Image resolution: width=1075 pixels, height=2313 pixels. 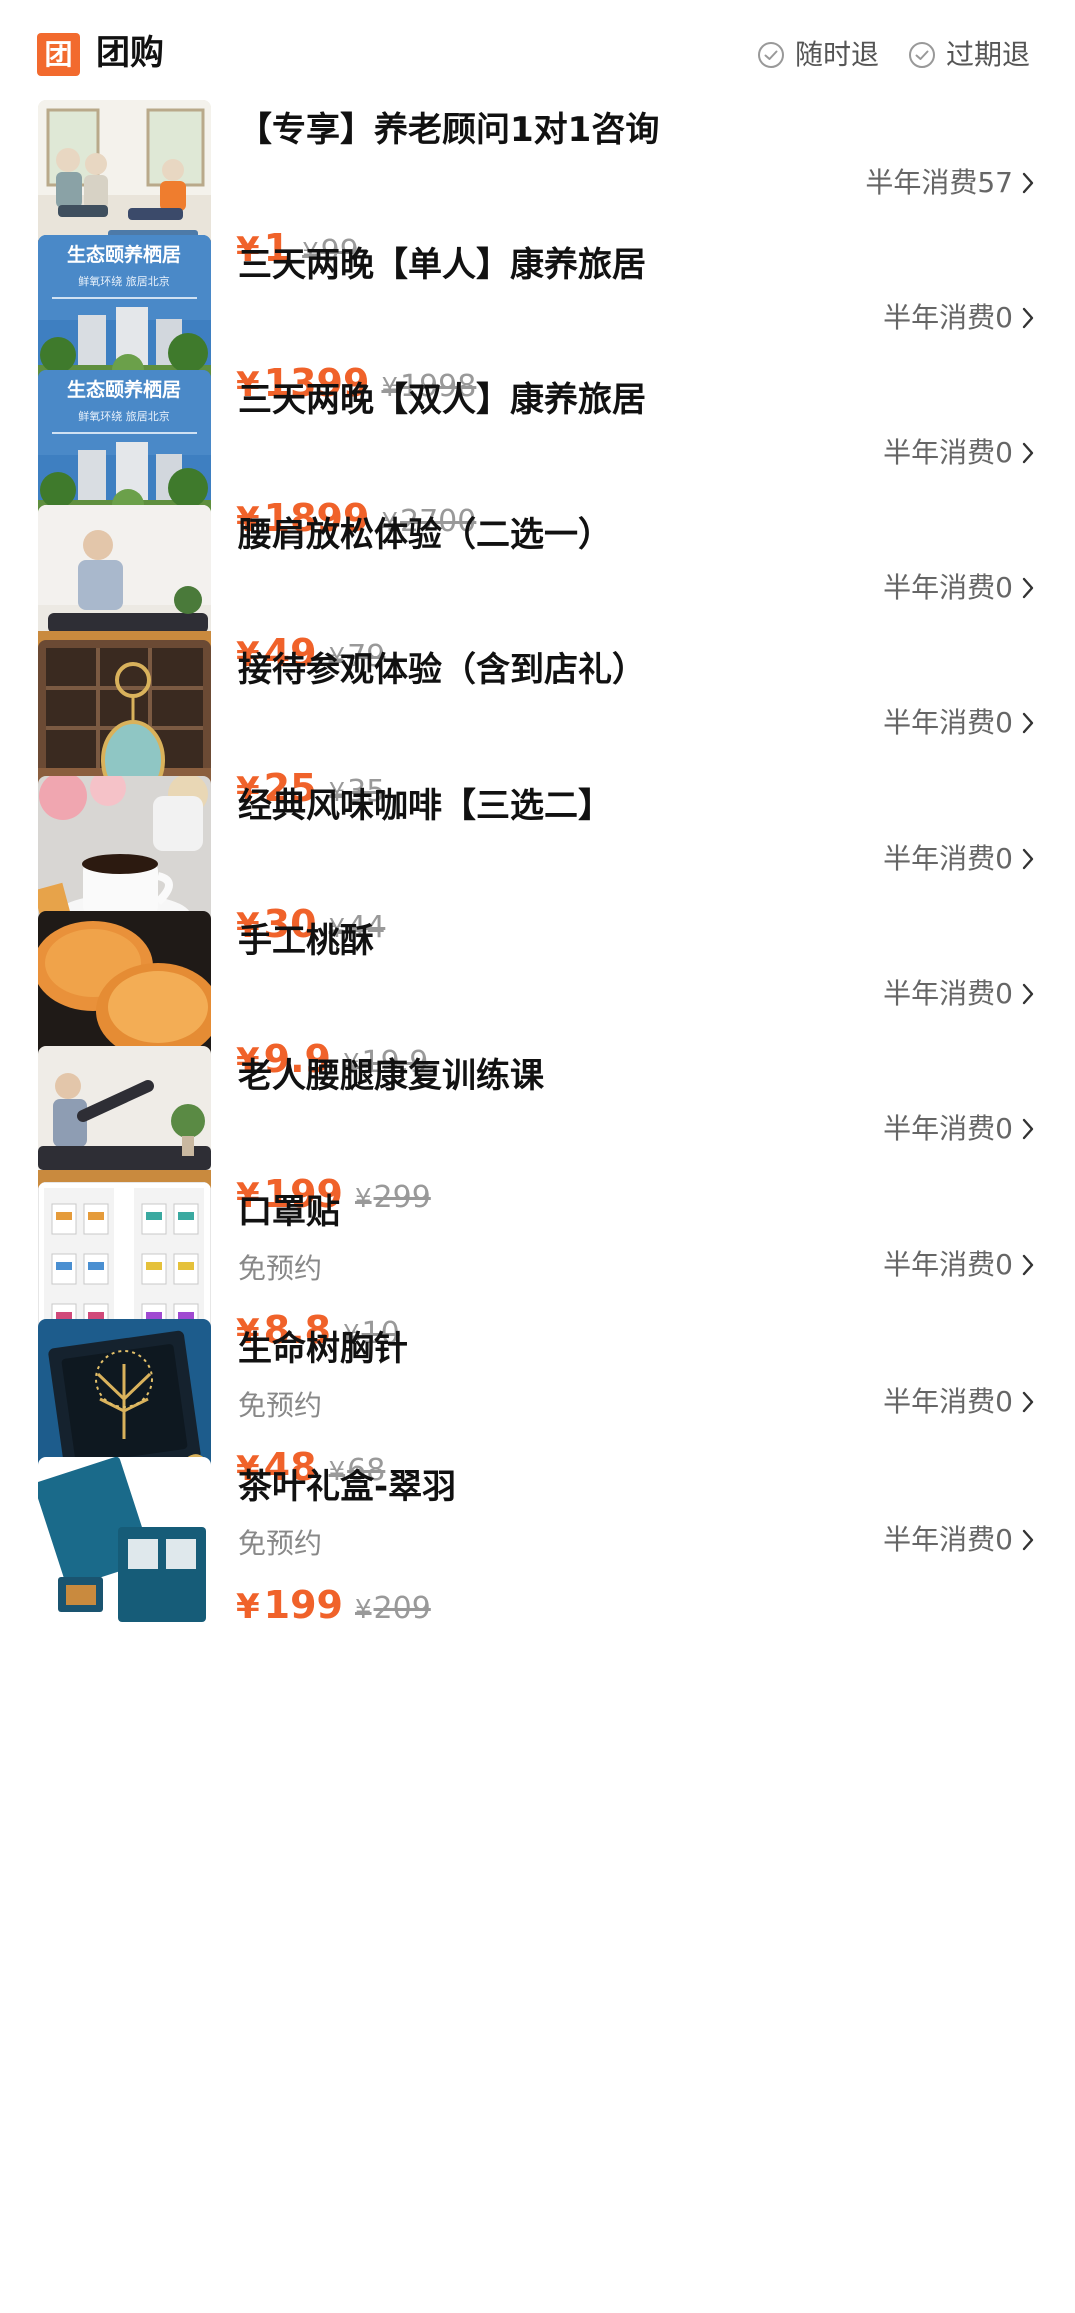 What do you see at coordinates (306, 941) in the screenshot?
I see `deal-title: 手工桃酥` at bounding box center [306, 941].